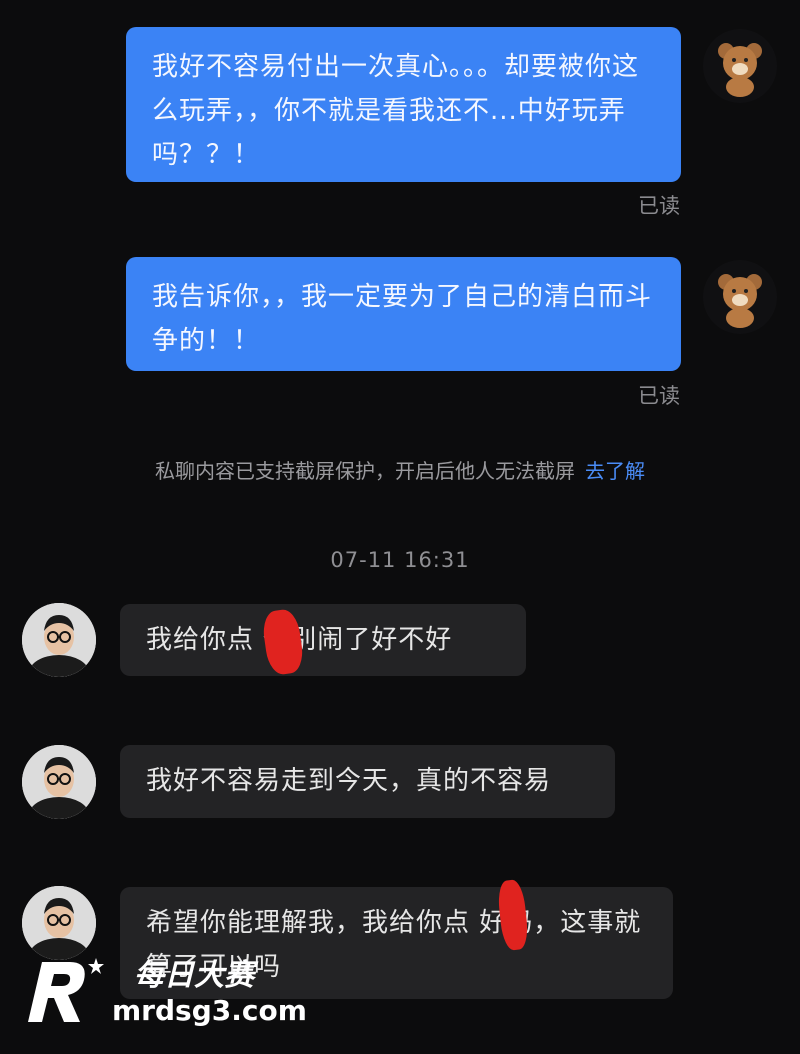 Image resolution: width=800 pixels, height=1054 pixels. I want to click on watermark: 每日大赛 mrdsg3.com, so click(179, 990).